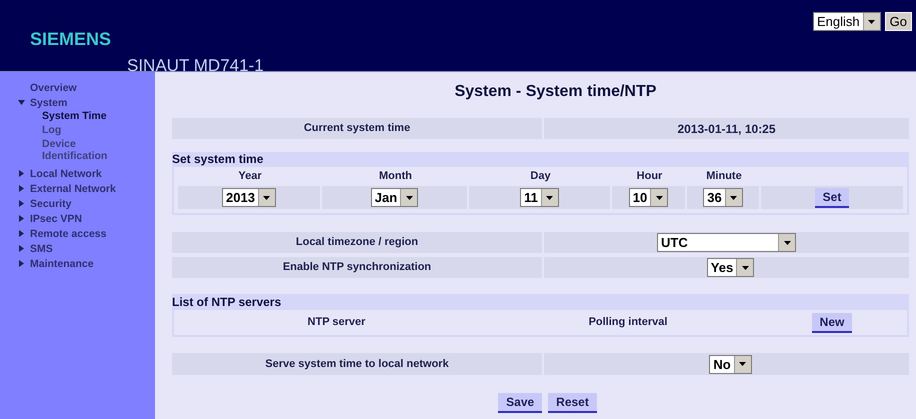 Image resolution: width=916 pixels, height=419 pixels. I want to click on nav-item: Security, so click(77, 203).